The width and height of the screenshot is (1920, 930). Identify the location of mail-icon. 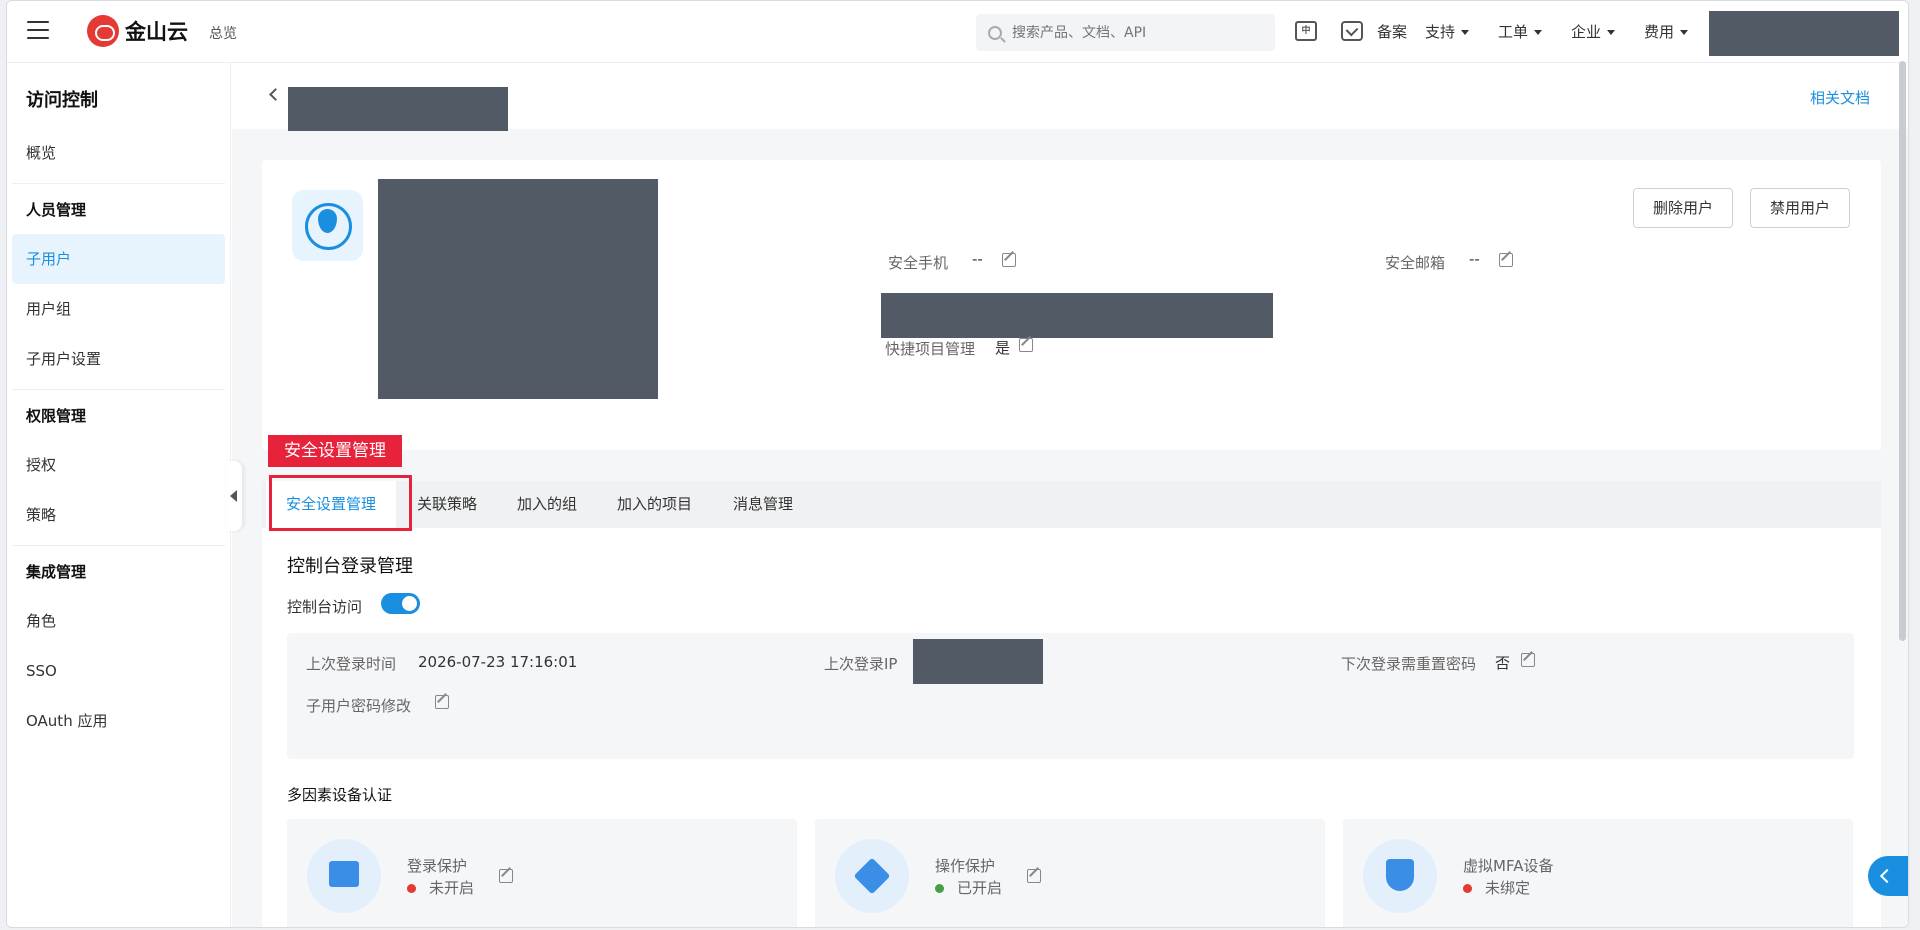
(1352, 31).